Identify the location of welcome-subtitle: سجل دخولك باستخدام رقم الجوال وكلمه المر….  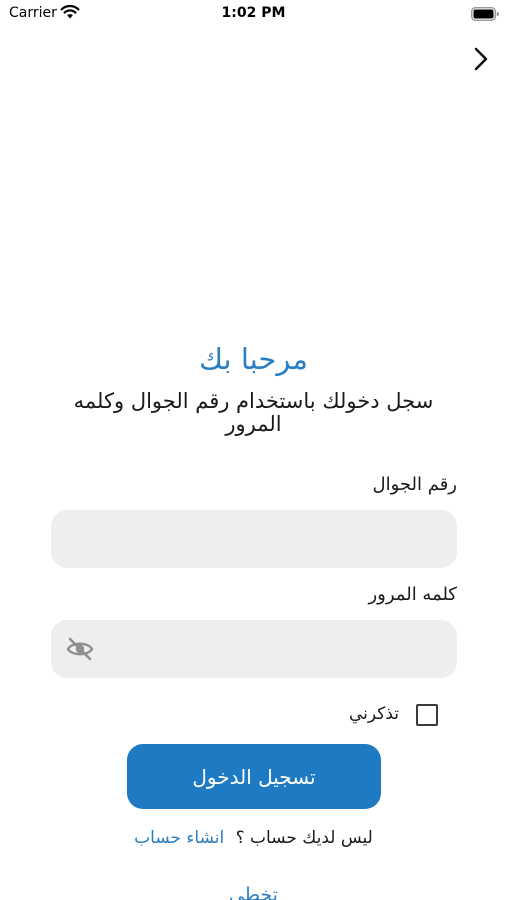
(253, 412).